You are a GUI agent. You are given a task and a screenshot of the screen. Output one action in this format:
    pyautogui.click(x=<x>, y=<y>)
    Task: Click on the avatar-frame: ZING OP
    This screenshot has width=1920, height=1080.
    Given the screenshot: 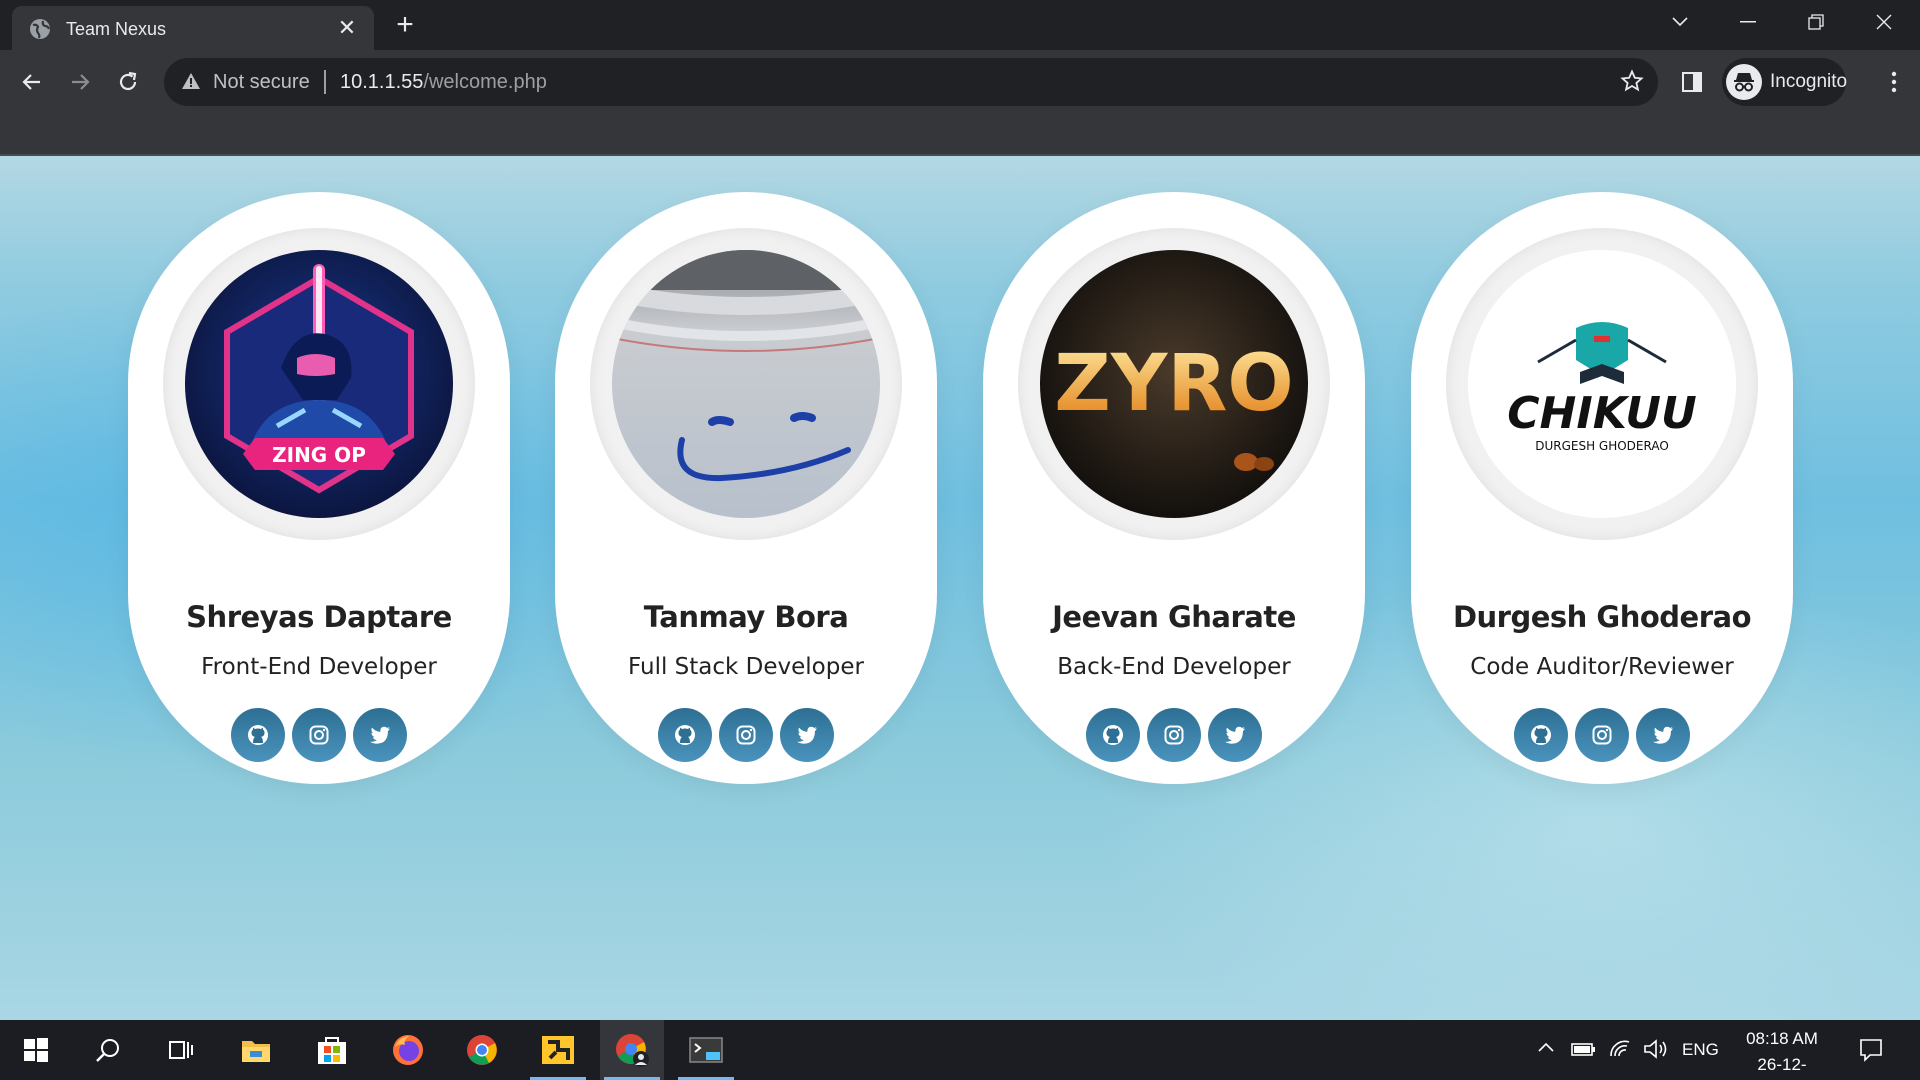 What is the action you would take?
    pyautogui.click(x=319, y=384)
    